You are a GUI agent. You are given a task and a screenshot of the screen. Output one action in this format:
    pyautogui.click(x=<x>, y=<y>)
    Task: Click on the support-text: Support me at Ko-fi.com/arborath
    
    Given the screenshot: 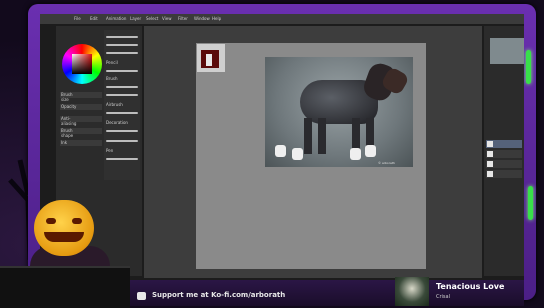 What is the action you would take?
    pyautogui.click(x=219, y=295)
    